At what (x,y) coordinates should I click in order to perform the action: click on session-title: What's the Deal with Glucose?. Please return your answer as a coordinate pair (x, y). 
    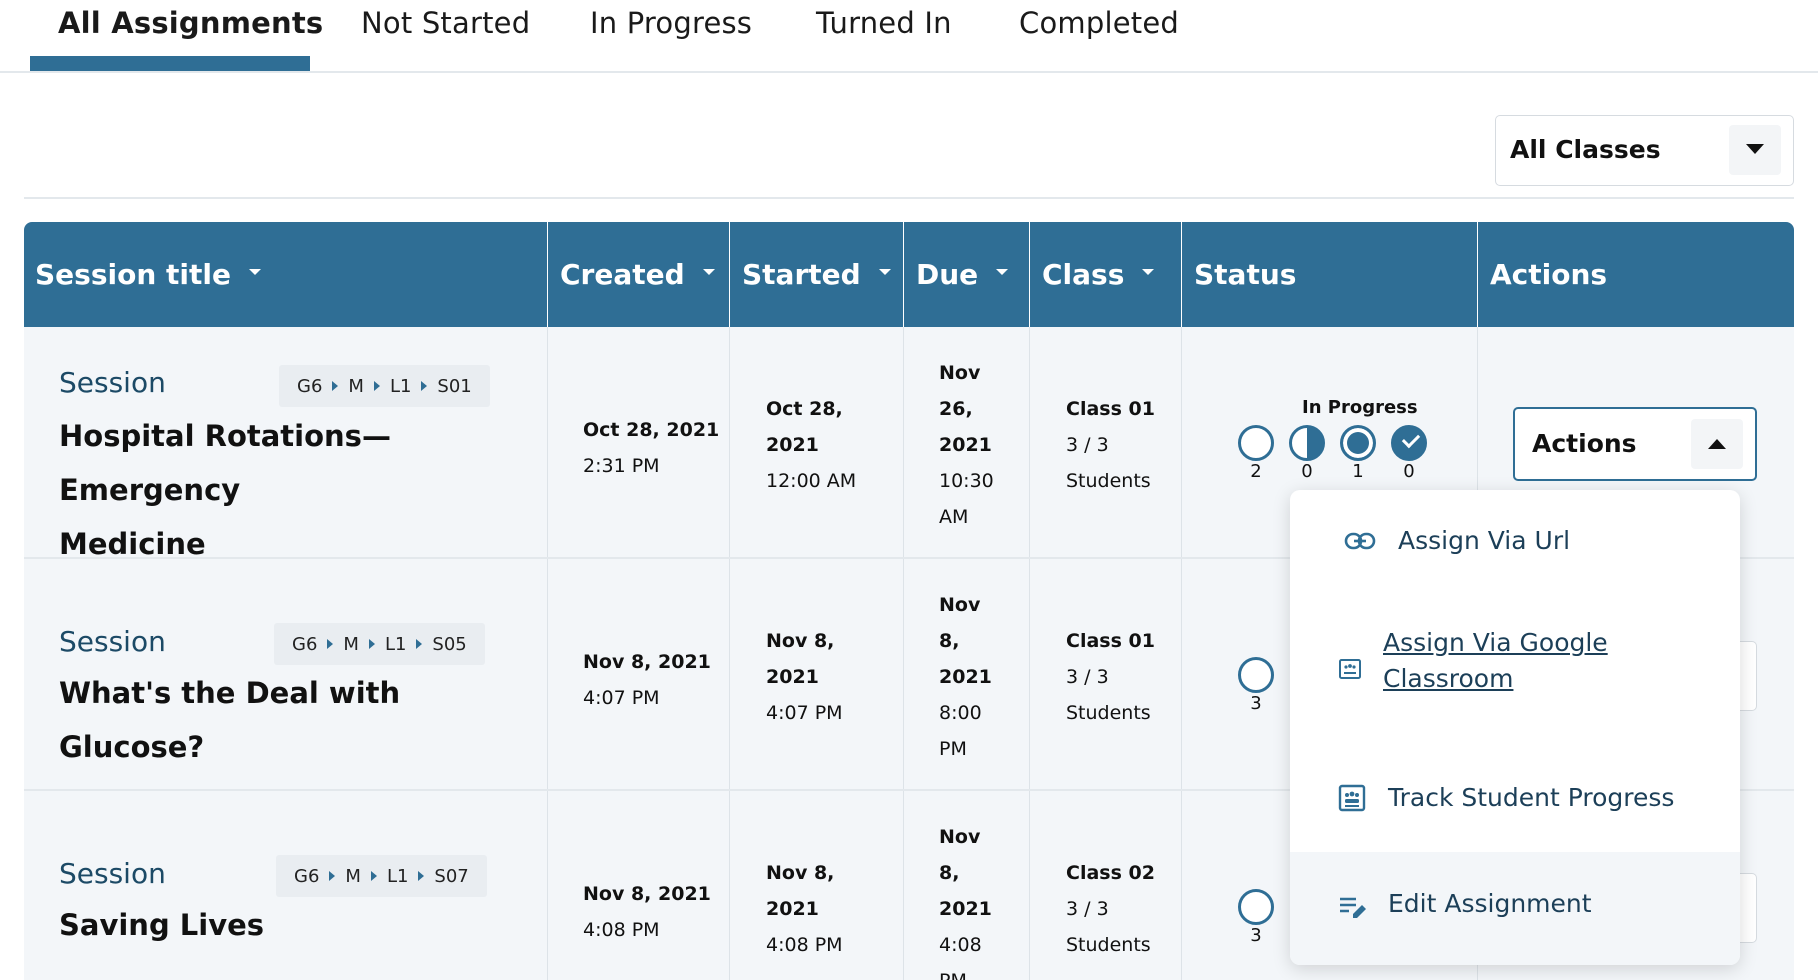
    Looking at the image, I should click on (289, 720).